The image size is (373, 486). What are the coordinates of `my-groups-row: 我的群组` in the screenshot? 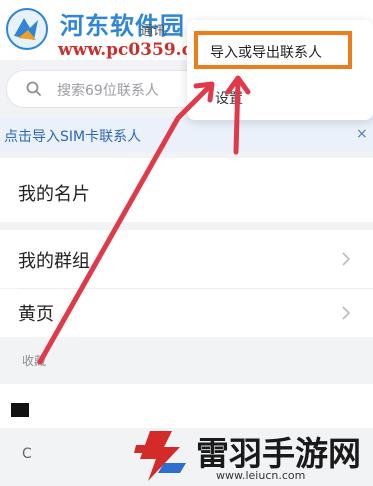 It's located at (186, 259).